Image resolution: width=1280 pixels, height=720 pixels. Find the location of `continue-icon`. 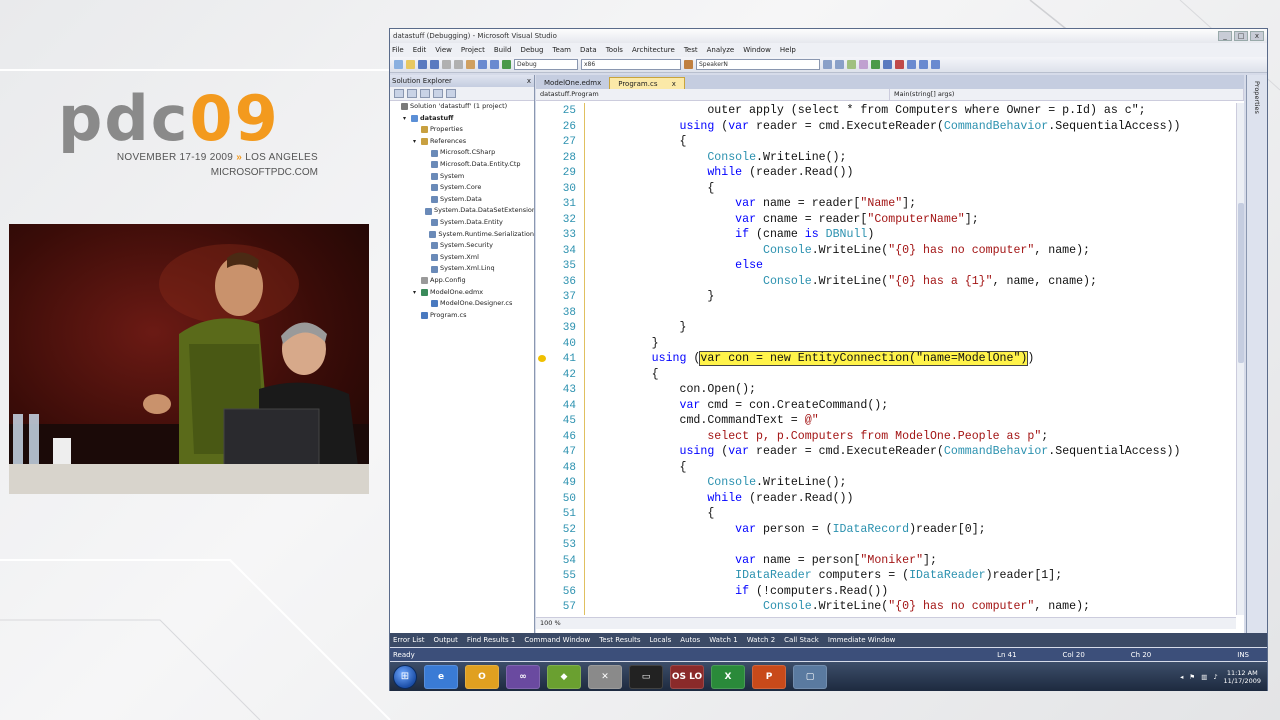

continue-icon is located at coordinates (875, 64).